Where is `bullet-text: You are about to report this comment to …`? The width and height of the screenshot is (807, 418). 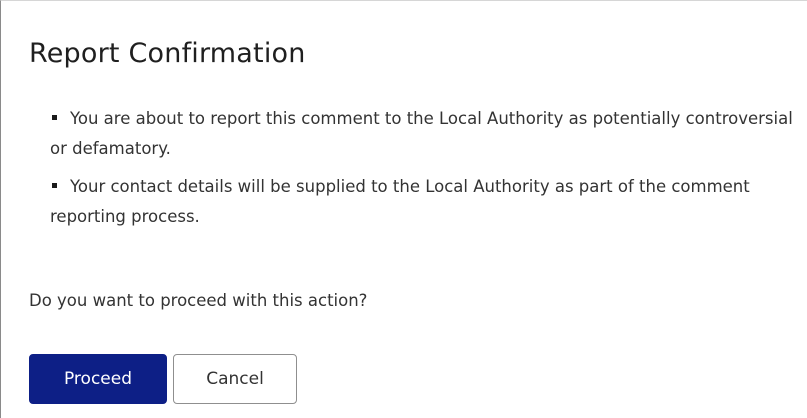
bullet-text: You are about to report this comment to … is located at coordinates (421, 133).